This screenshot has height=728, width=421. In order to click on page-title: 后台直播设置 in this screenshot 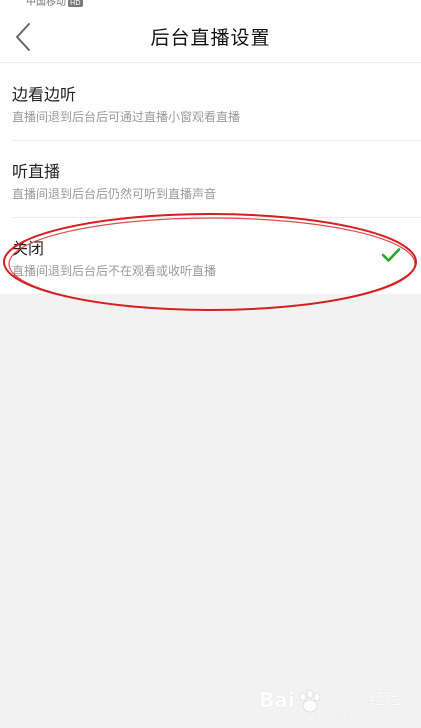, I will do `click(210, 38)`.